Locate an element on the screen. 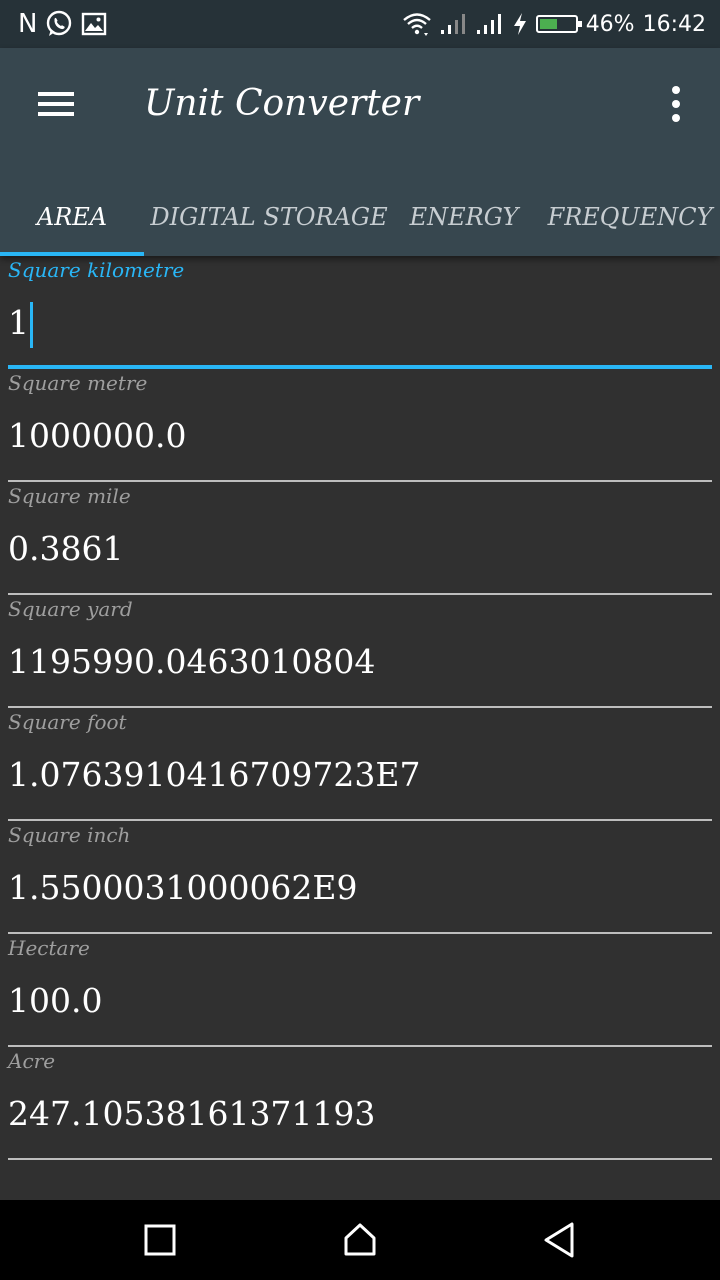 The image size is (720, 1280). tab-strip: AREA DIGITAL STORAGE ENERGY FREQUENCY is located at coordinates (360, 217).